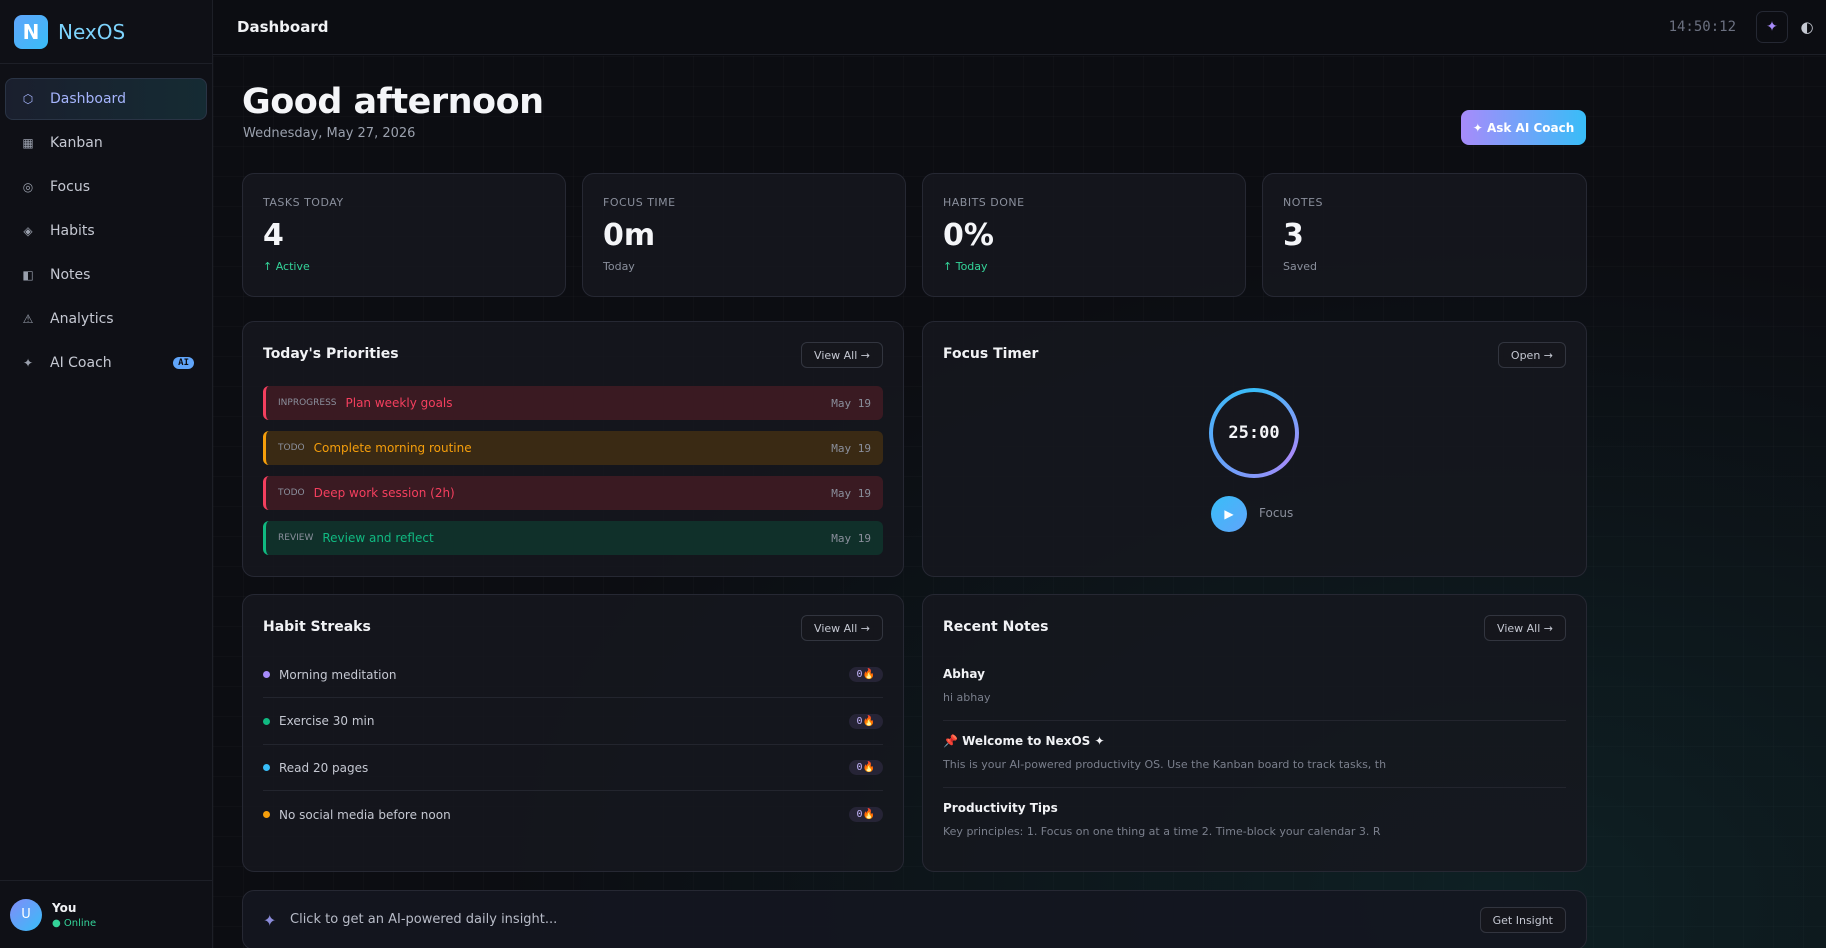 This screenshot has width=1826, height=948. Describe the element at coordinates (573, 722) in the screenshot. I see `habit-row: Exercise 30 min 0🔥` at that location.